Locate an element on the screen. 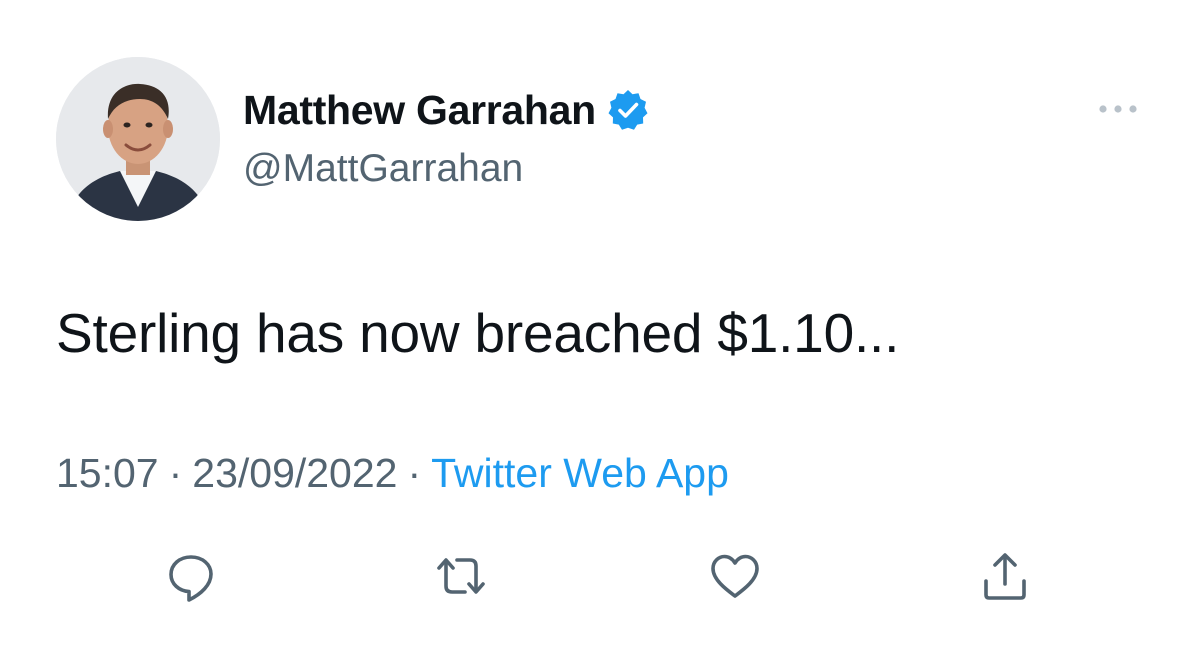  tweet-metadata: 15:07 · 23/09/2022 · Twitter Web App is located at coordinates (392, 473).